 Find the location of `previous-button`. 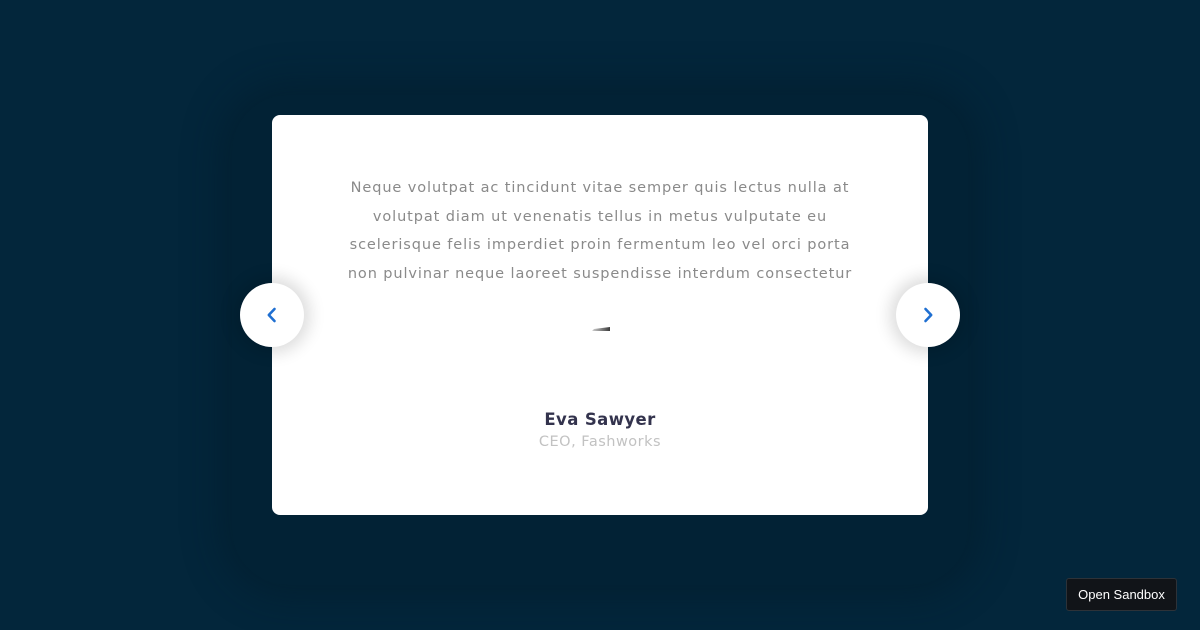

previous-button is located at coordinates (272, 315).